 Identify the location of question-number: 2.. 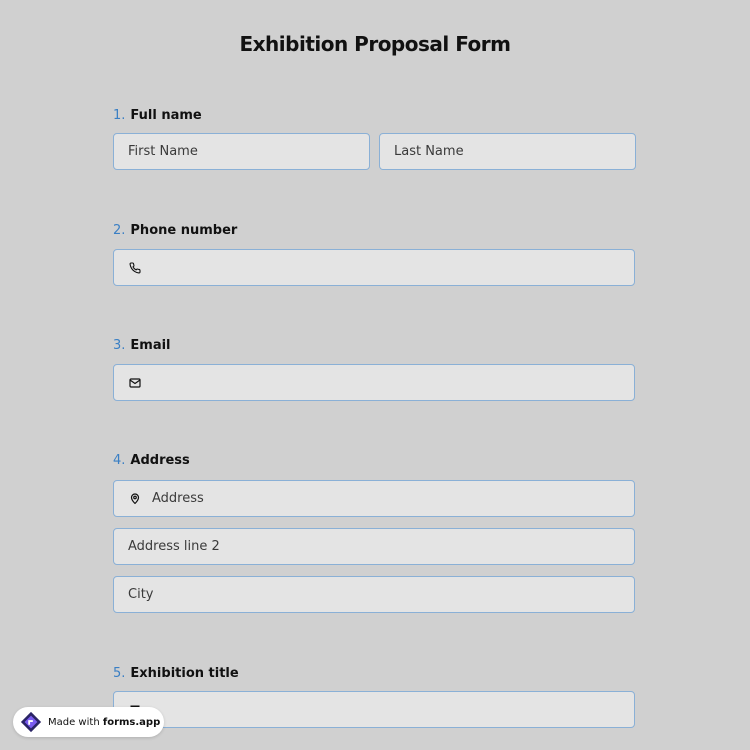
(119, 230).